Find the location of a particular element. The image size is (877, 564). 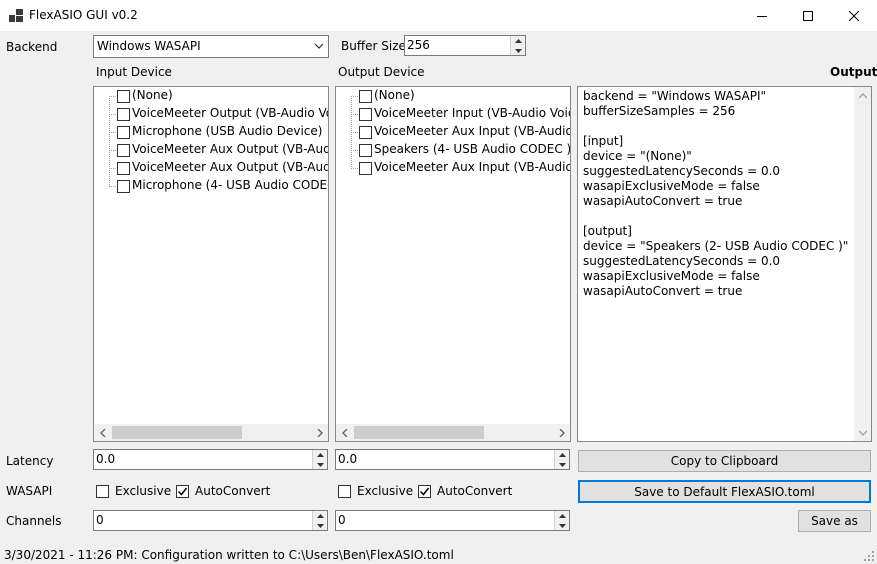

output-latency-value: 0.0 is located at coordinates (348, 459).